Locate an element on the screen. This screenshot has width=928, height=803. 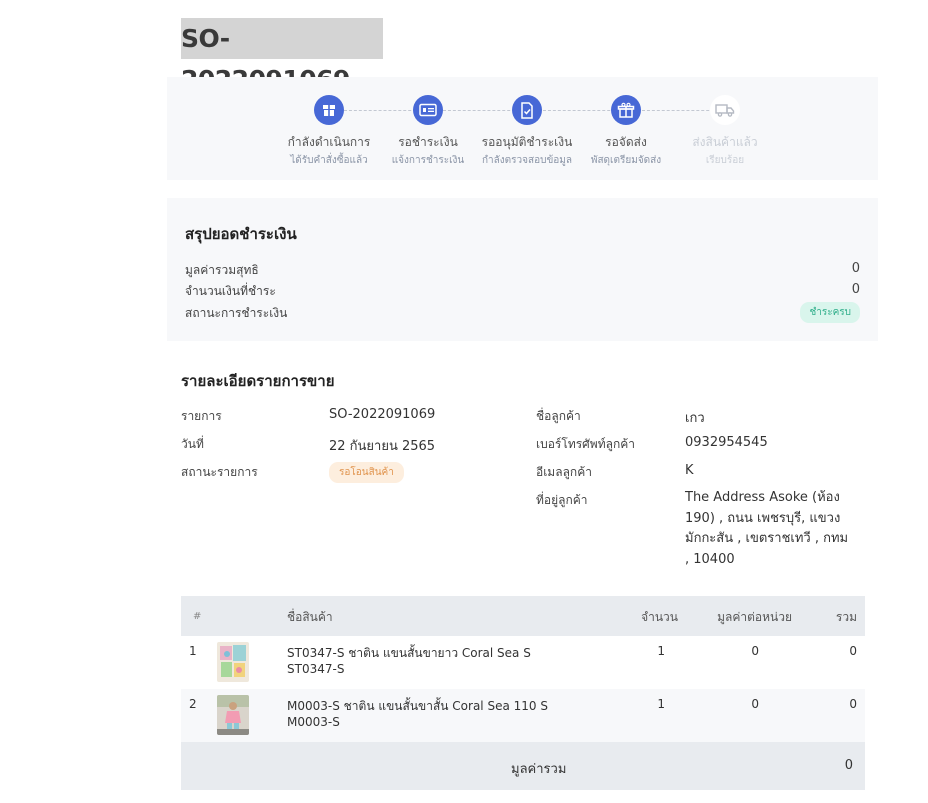
step-label: รอชำระเงิน is located at coordinates (428, 142).